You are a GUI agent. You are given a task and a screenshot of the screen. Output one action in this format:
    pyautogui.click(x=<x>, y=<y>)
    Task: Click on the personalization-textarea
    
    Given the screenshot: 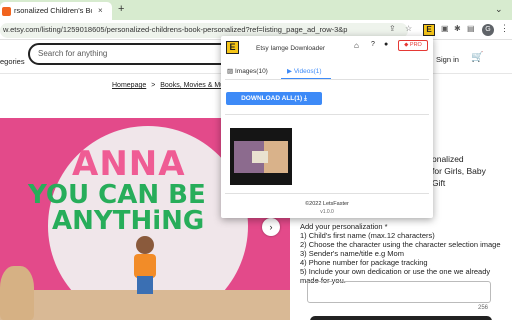 What is the action you would take?
    pyautogui.click(x=399, y=292)
    